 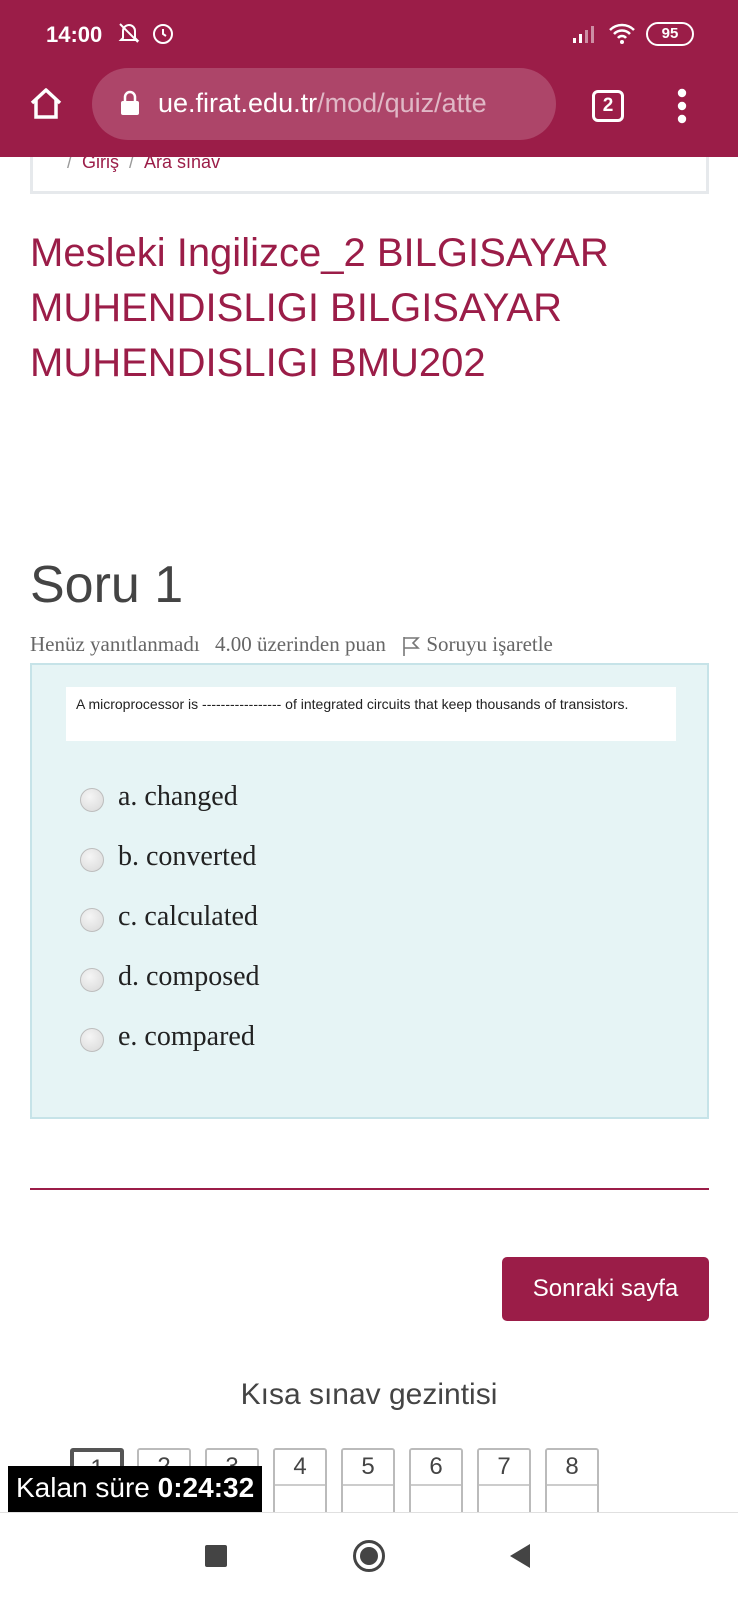 What do you see at coordinates (682, 106) in the screenshot?
I see `more-vert-icon` at bounding box center [682, 106].